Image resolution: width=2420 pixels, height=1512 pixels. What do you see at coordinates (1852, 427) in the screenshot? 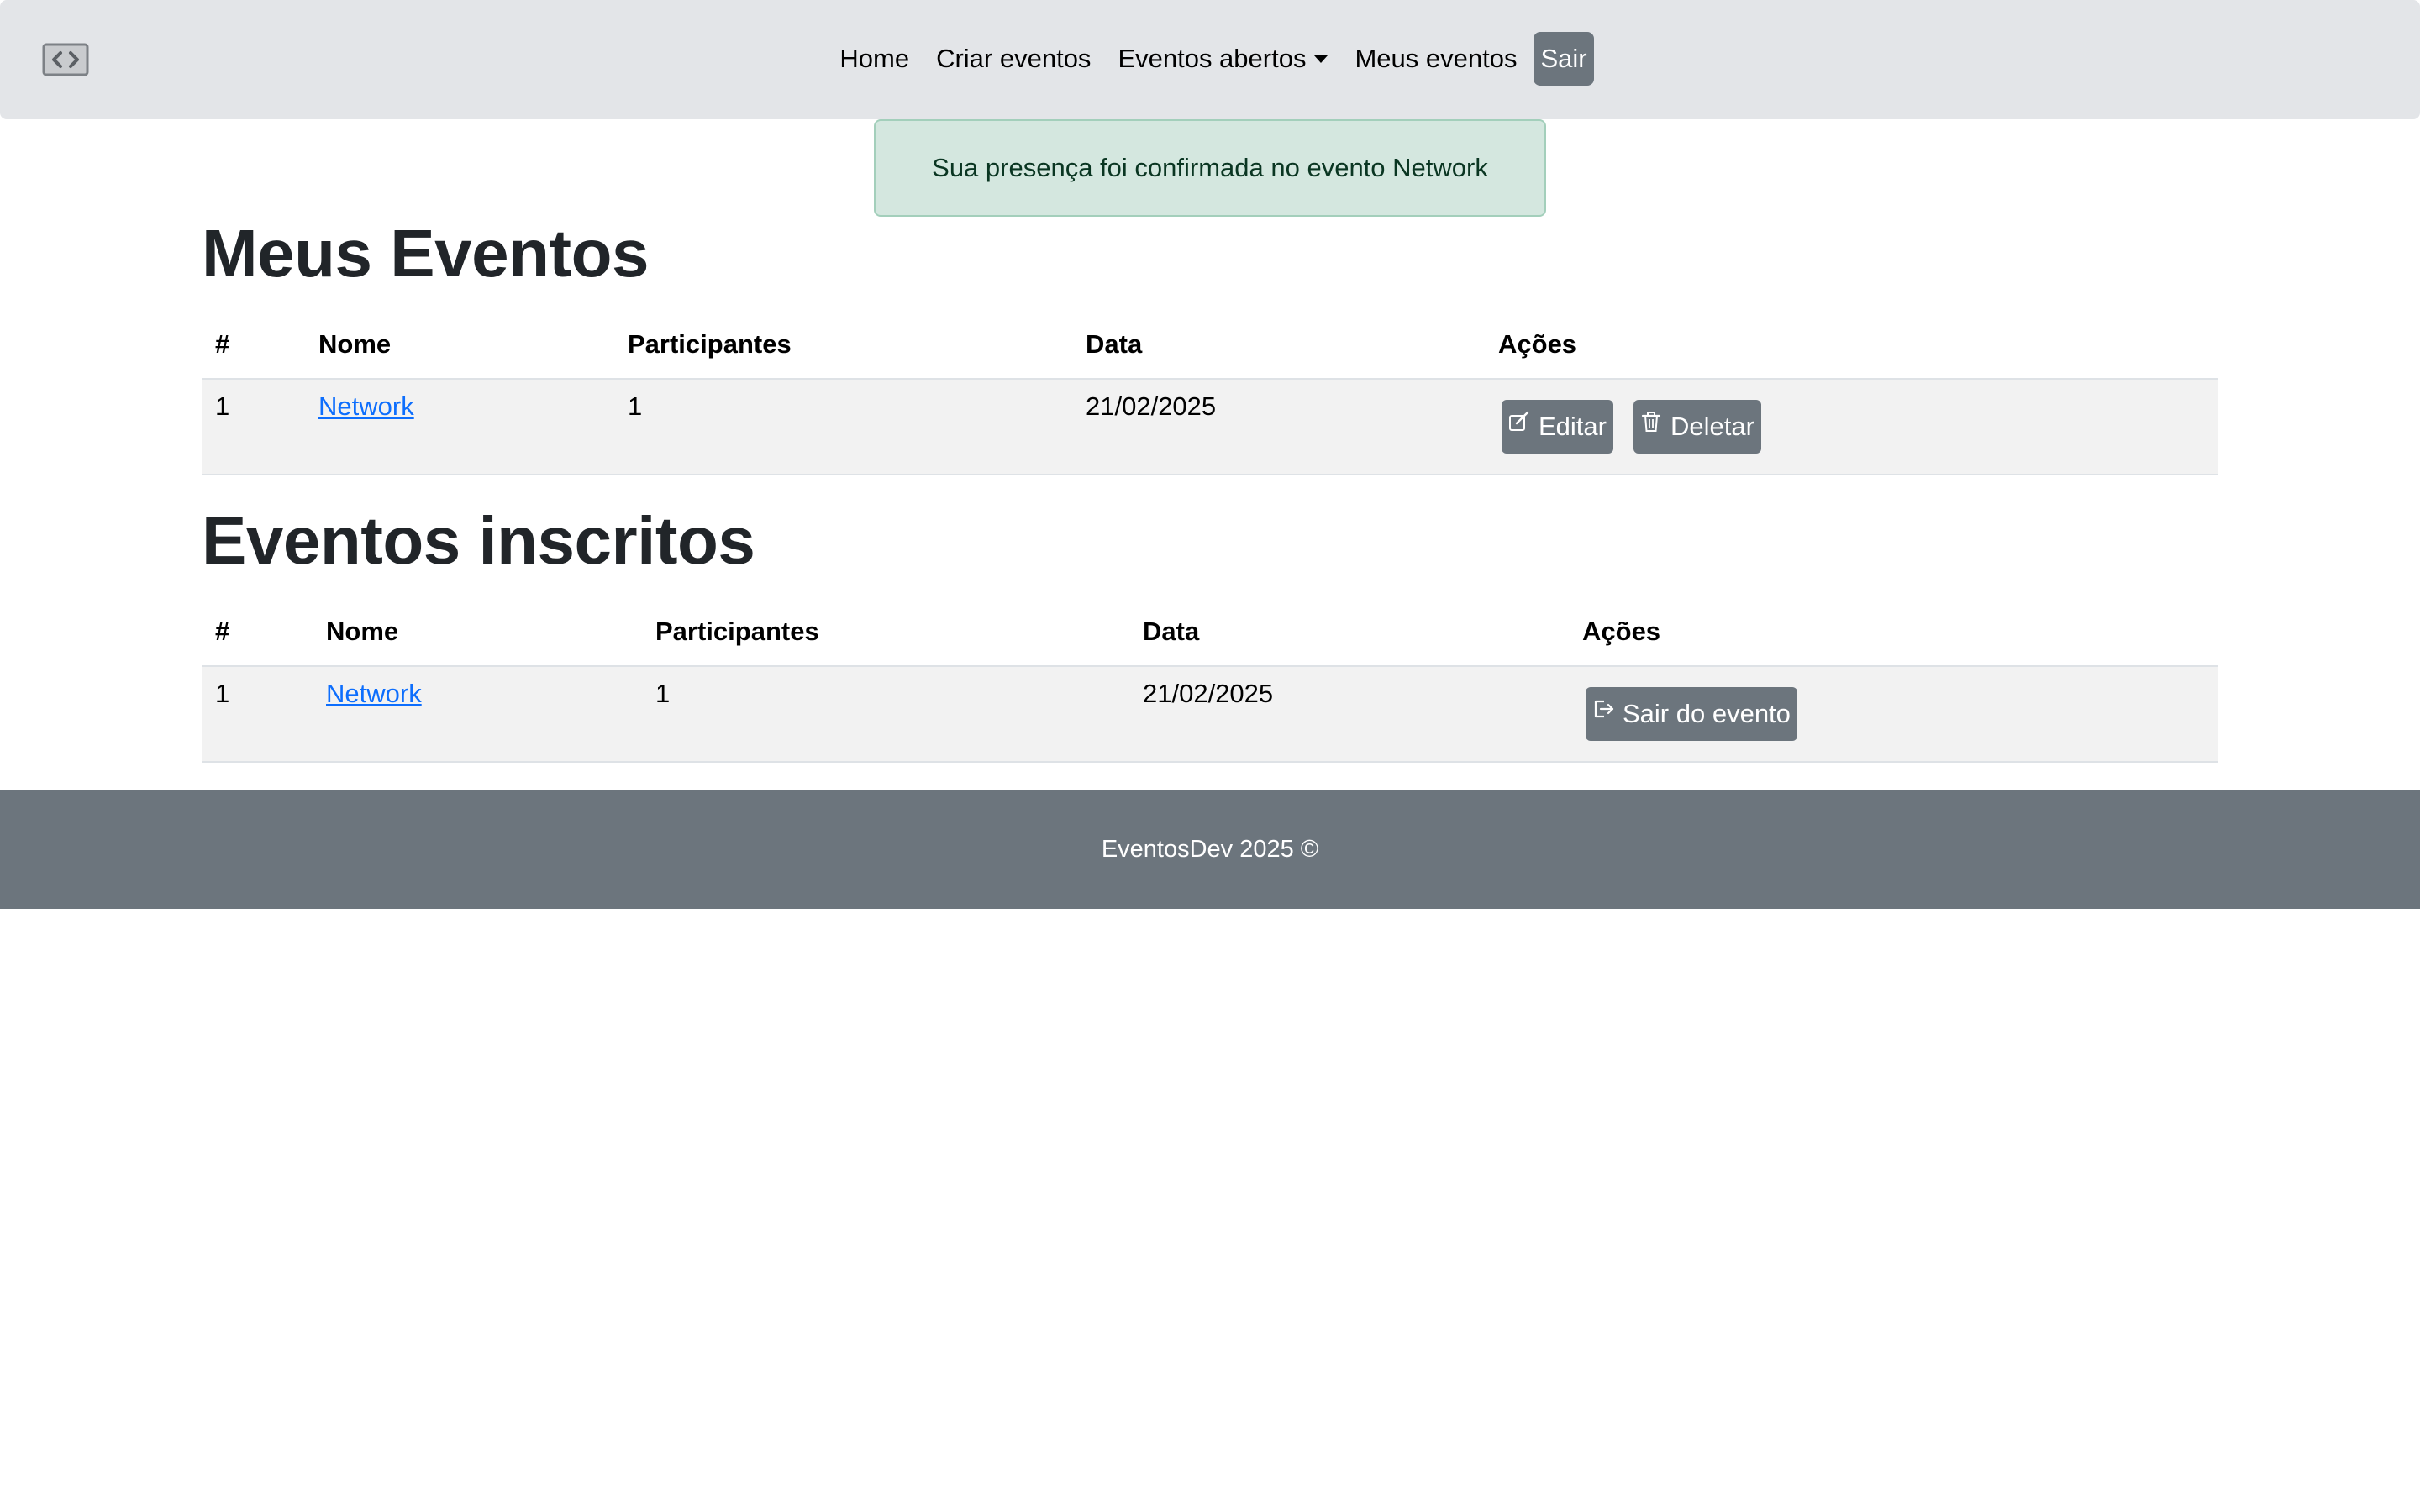
I see `cell-actions: Editar Deletar` at bounding box center [1852, 427].